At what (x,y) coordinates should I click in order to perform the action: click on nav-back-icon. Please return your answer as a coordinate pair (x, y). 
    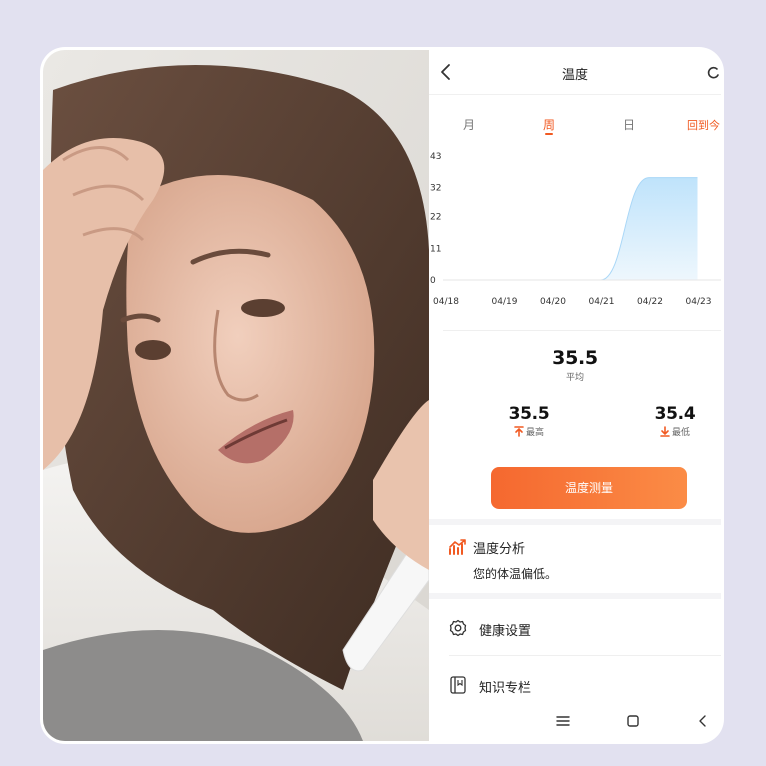
    Looking at the image, I should click on (703, 721).